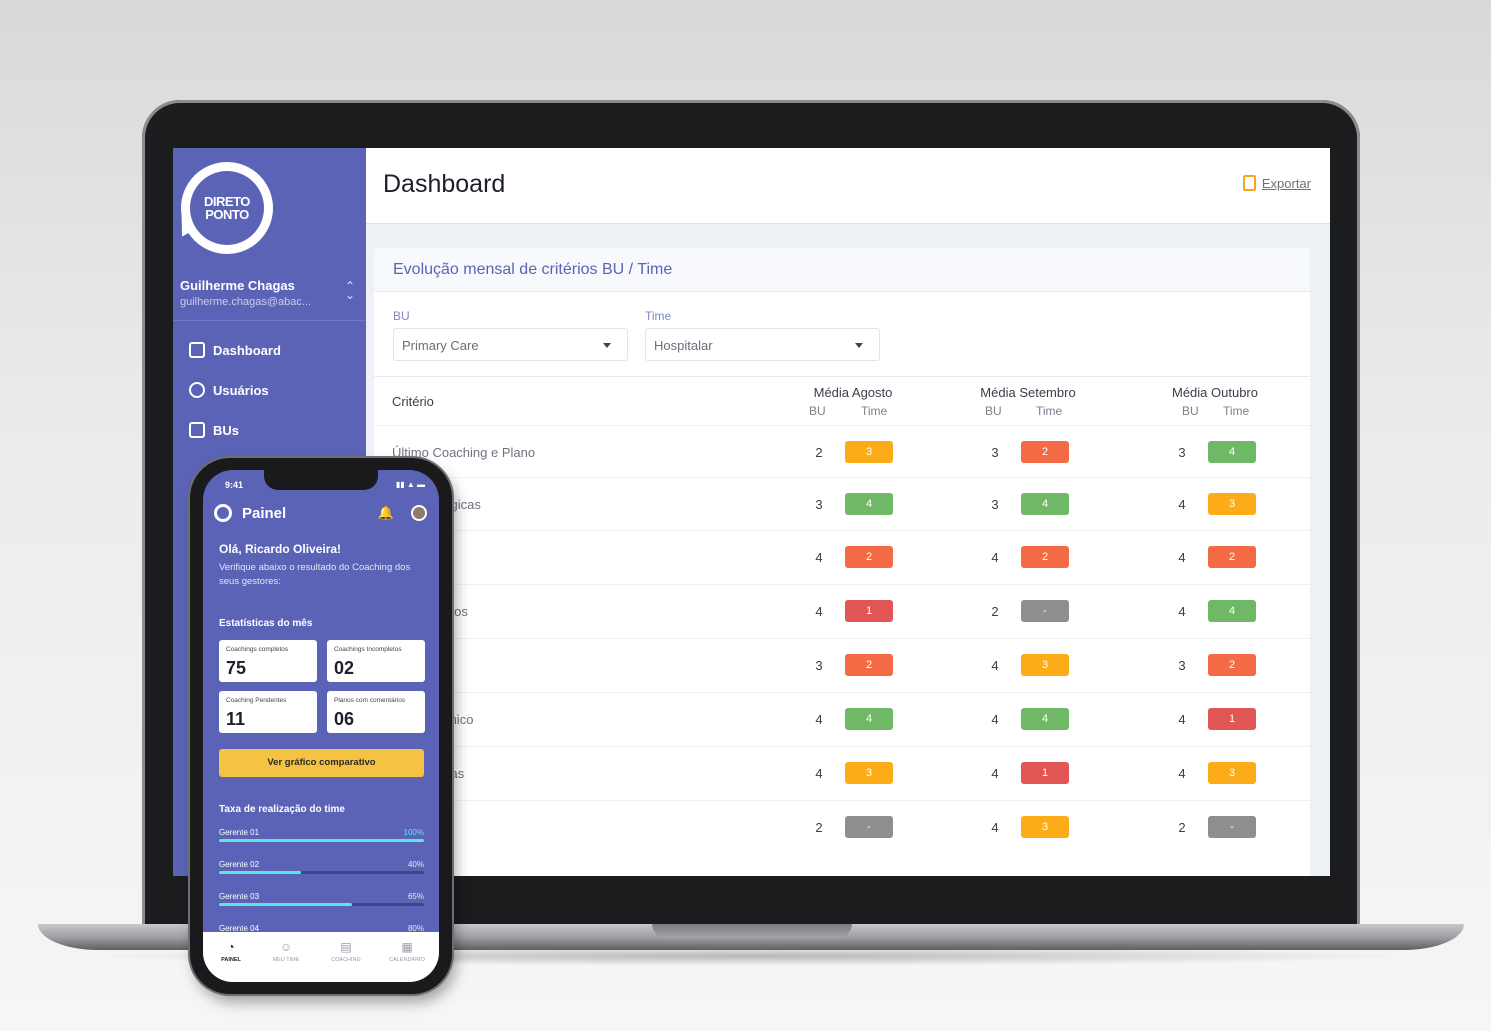 This screenshot has height=1031, width=1491. I want to click on file-export-icon, so click(1249, 183).